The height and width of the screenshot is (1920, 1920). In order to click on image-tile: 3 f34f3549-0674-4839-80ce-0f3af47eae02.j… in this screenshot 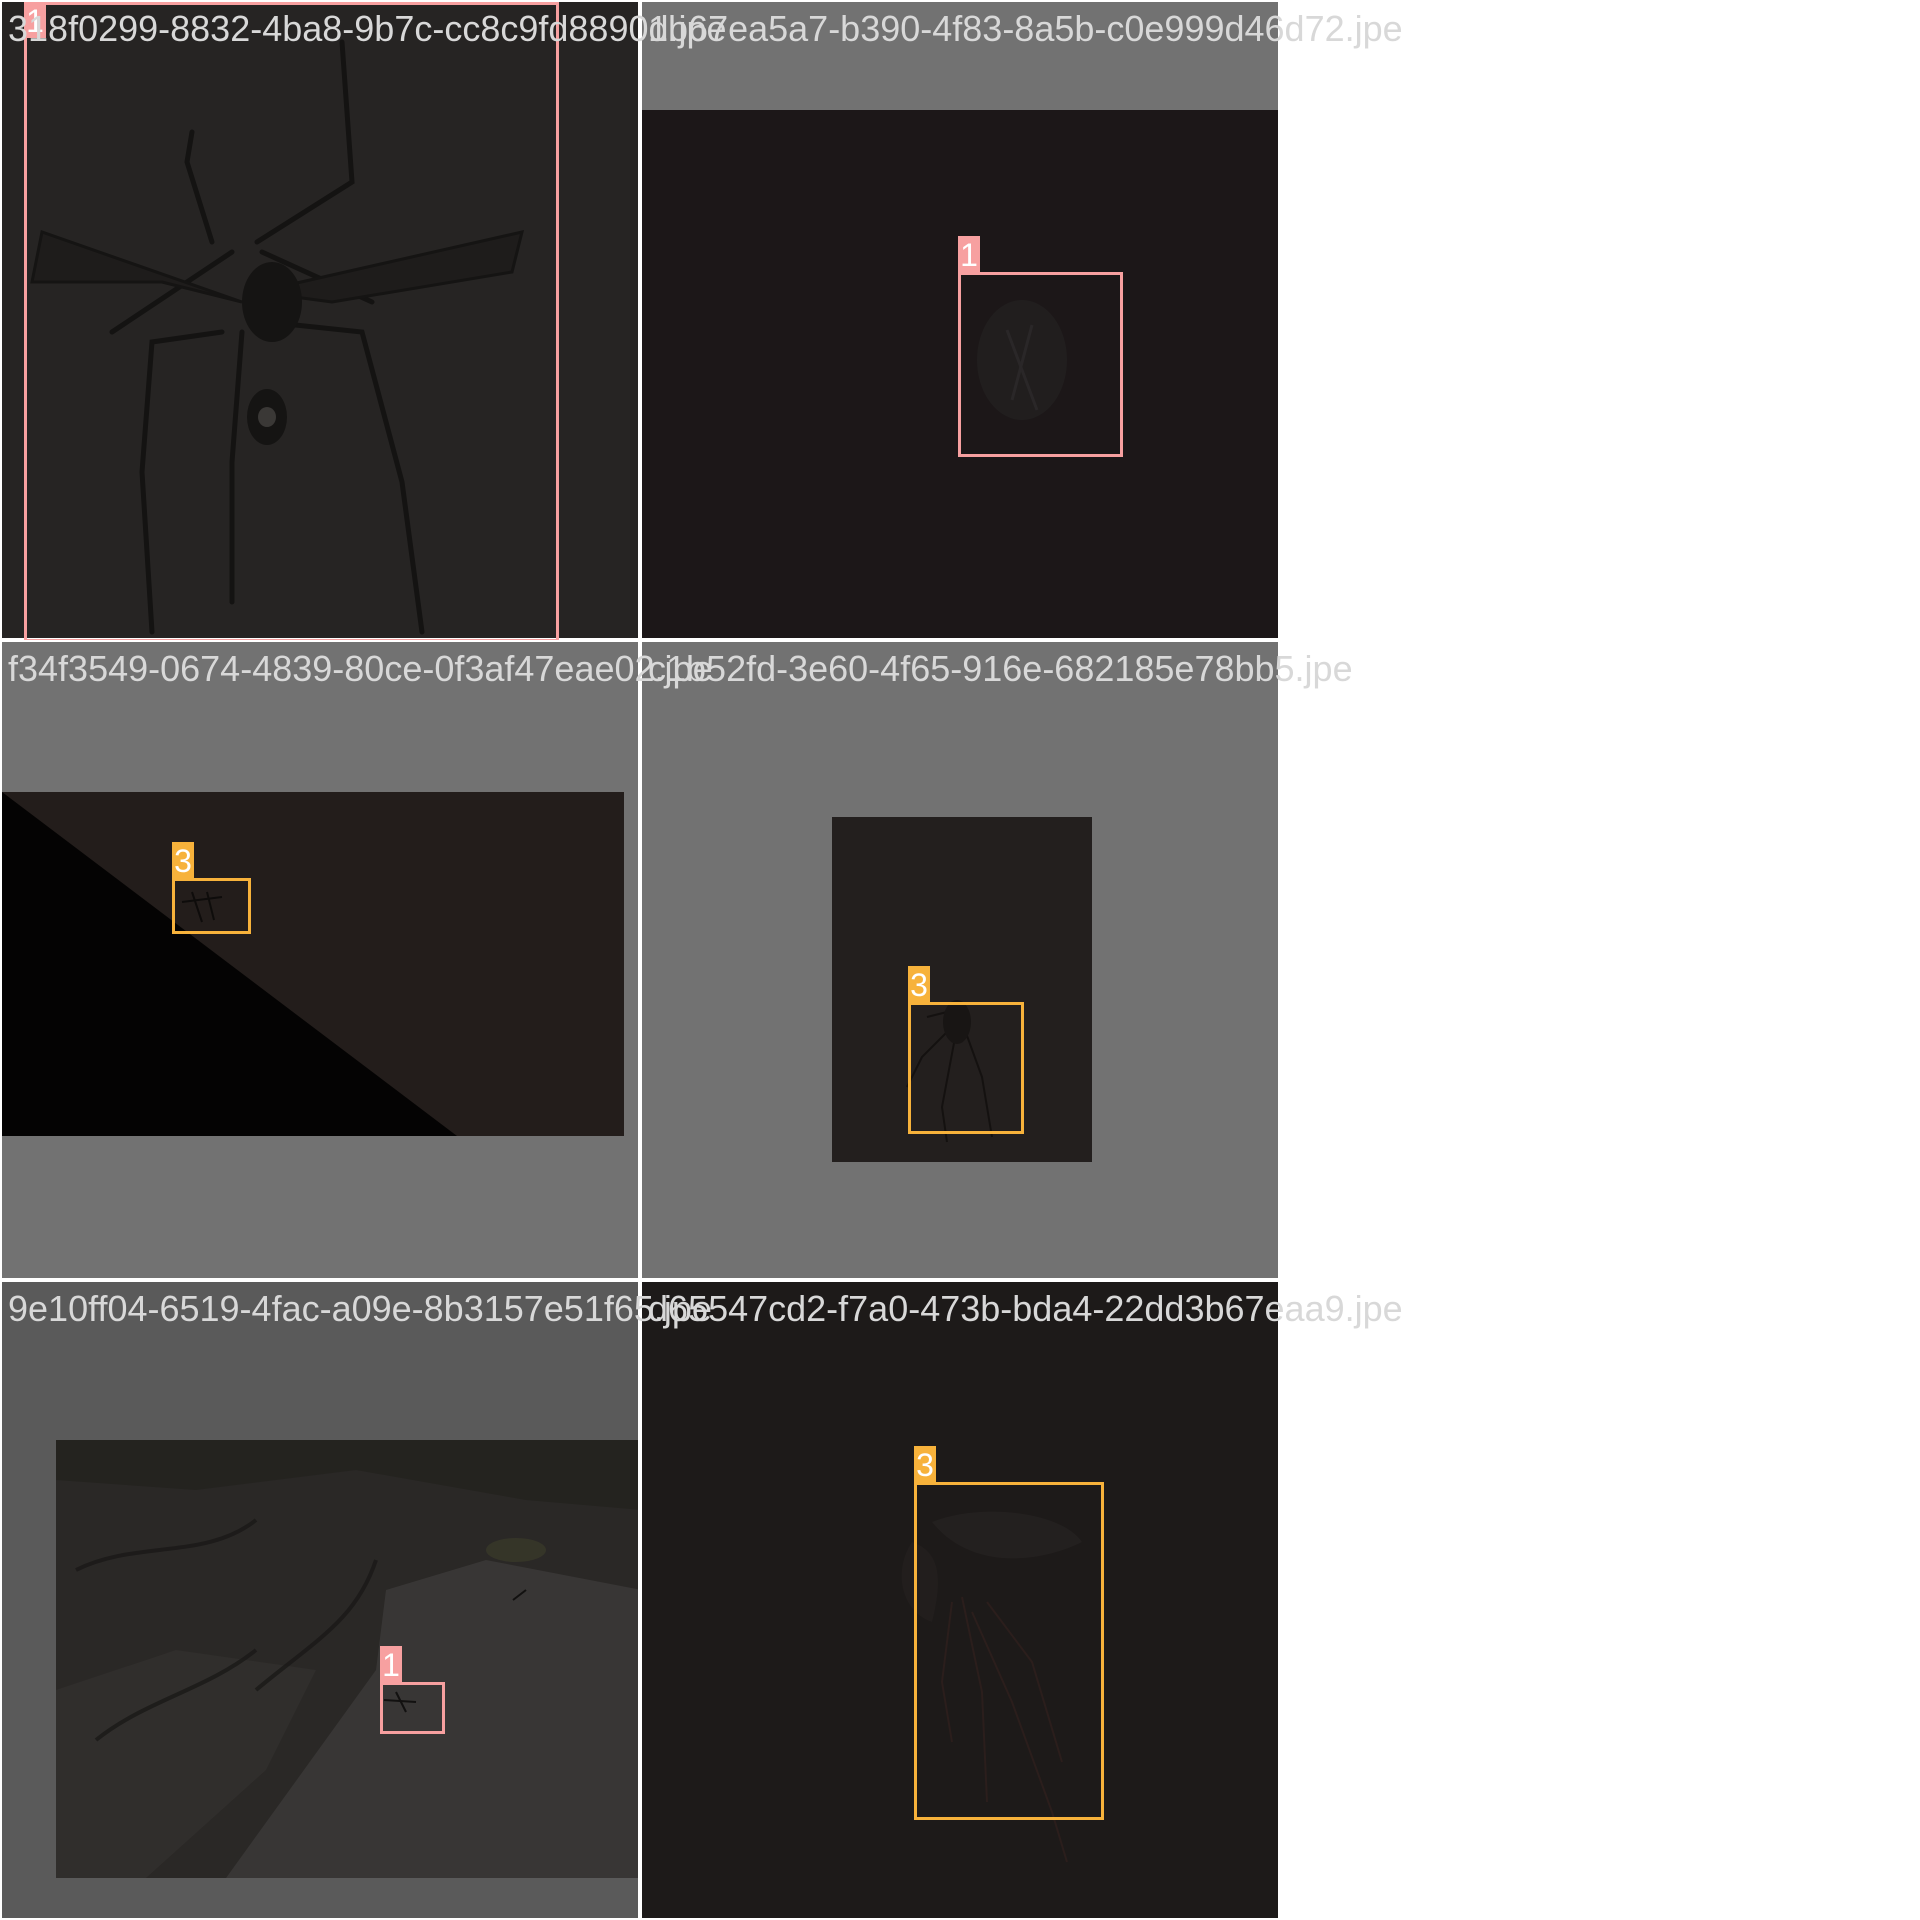, I will do `click(356, 960)`.